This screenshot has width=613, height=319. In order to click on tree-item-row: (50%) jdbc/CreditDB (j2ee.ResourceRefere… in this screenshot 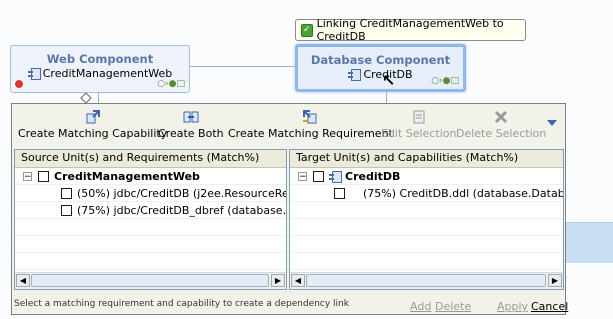, I will do `click(150, 193)`.